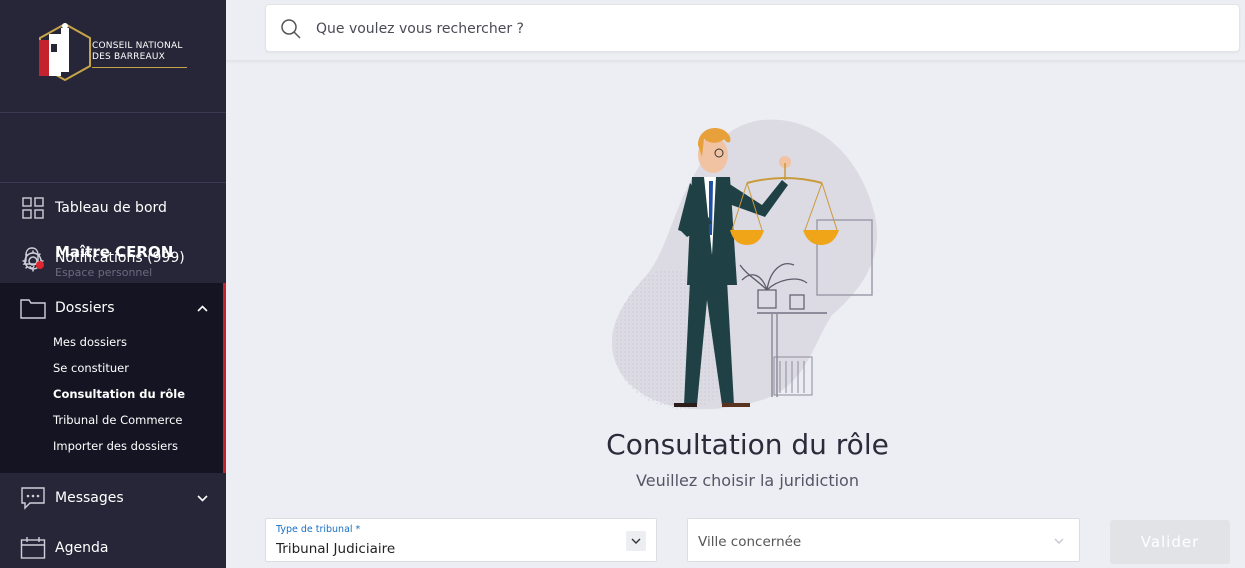 This screenshot has height=568, width=1245. I want to click on nav-messages: Messages, so click(113, 498).